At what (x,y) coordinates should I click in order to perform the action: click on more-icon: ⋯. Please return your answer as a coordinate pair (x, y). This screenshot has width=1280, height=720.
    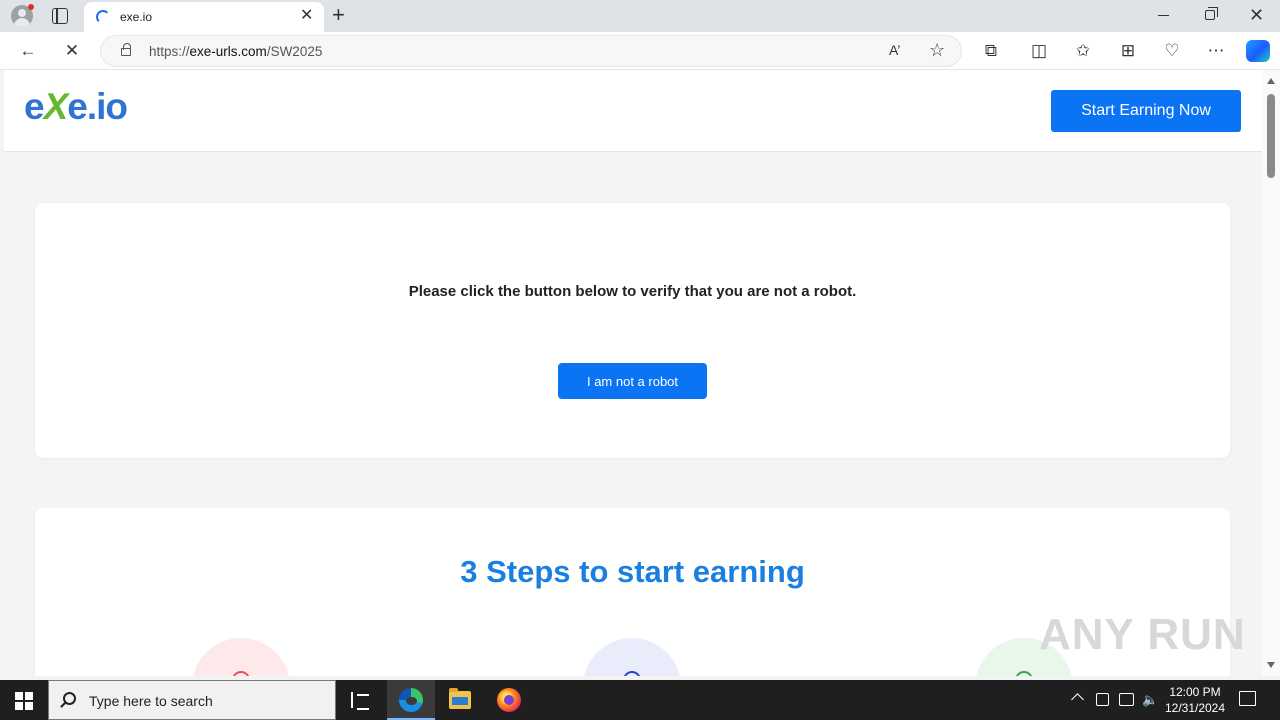
    Looking at the image, I should click on (1216, 51).